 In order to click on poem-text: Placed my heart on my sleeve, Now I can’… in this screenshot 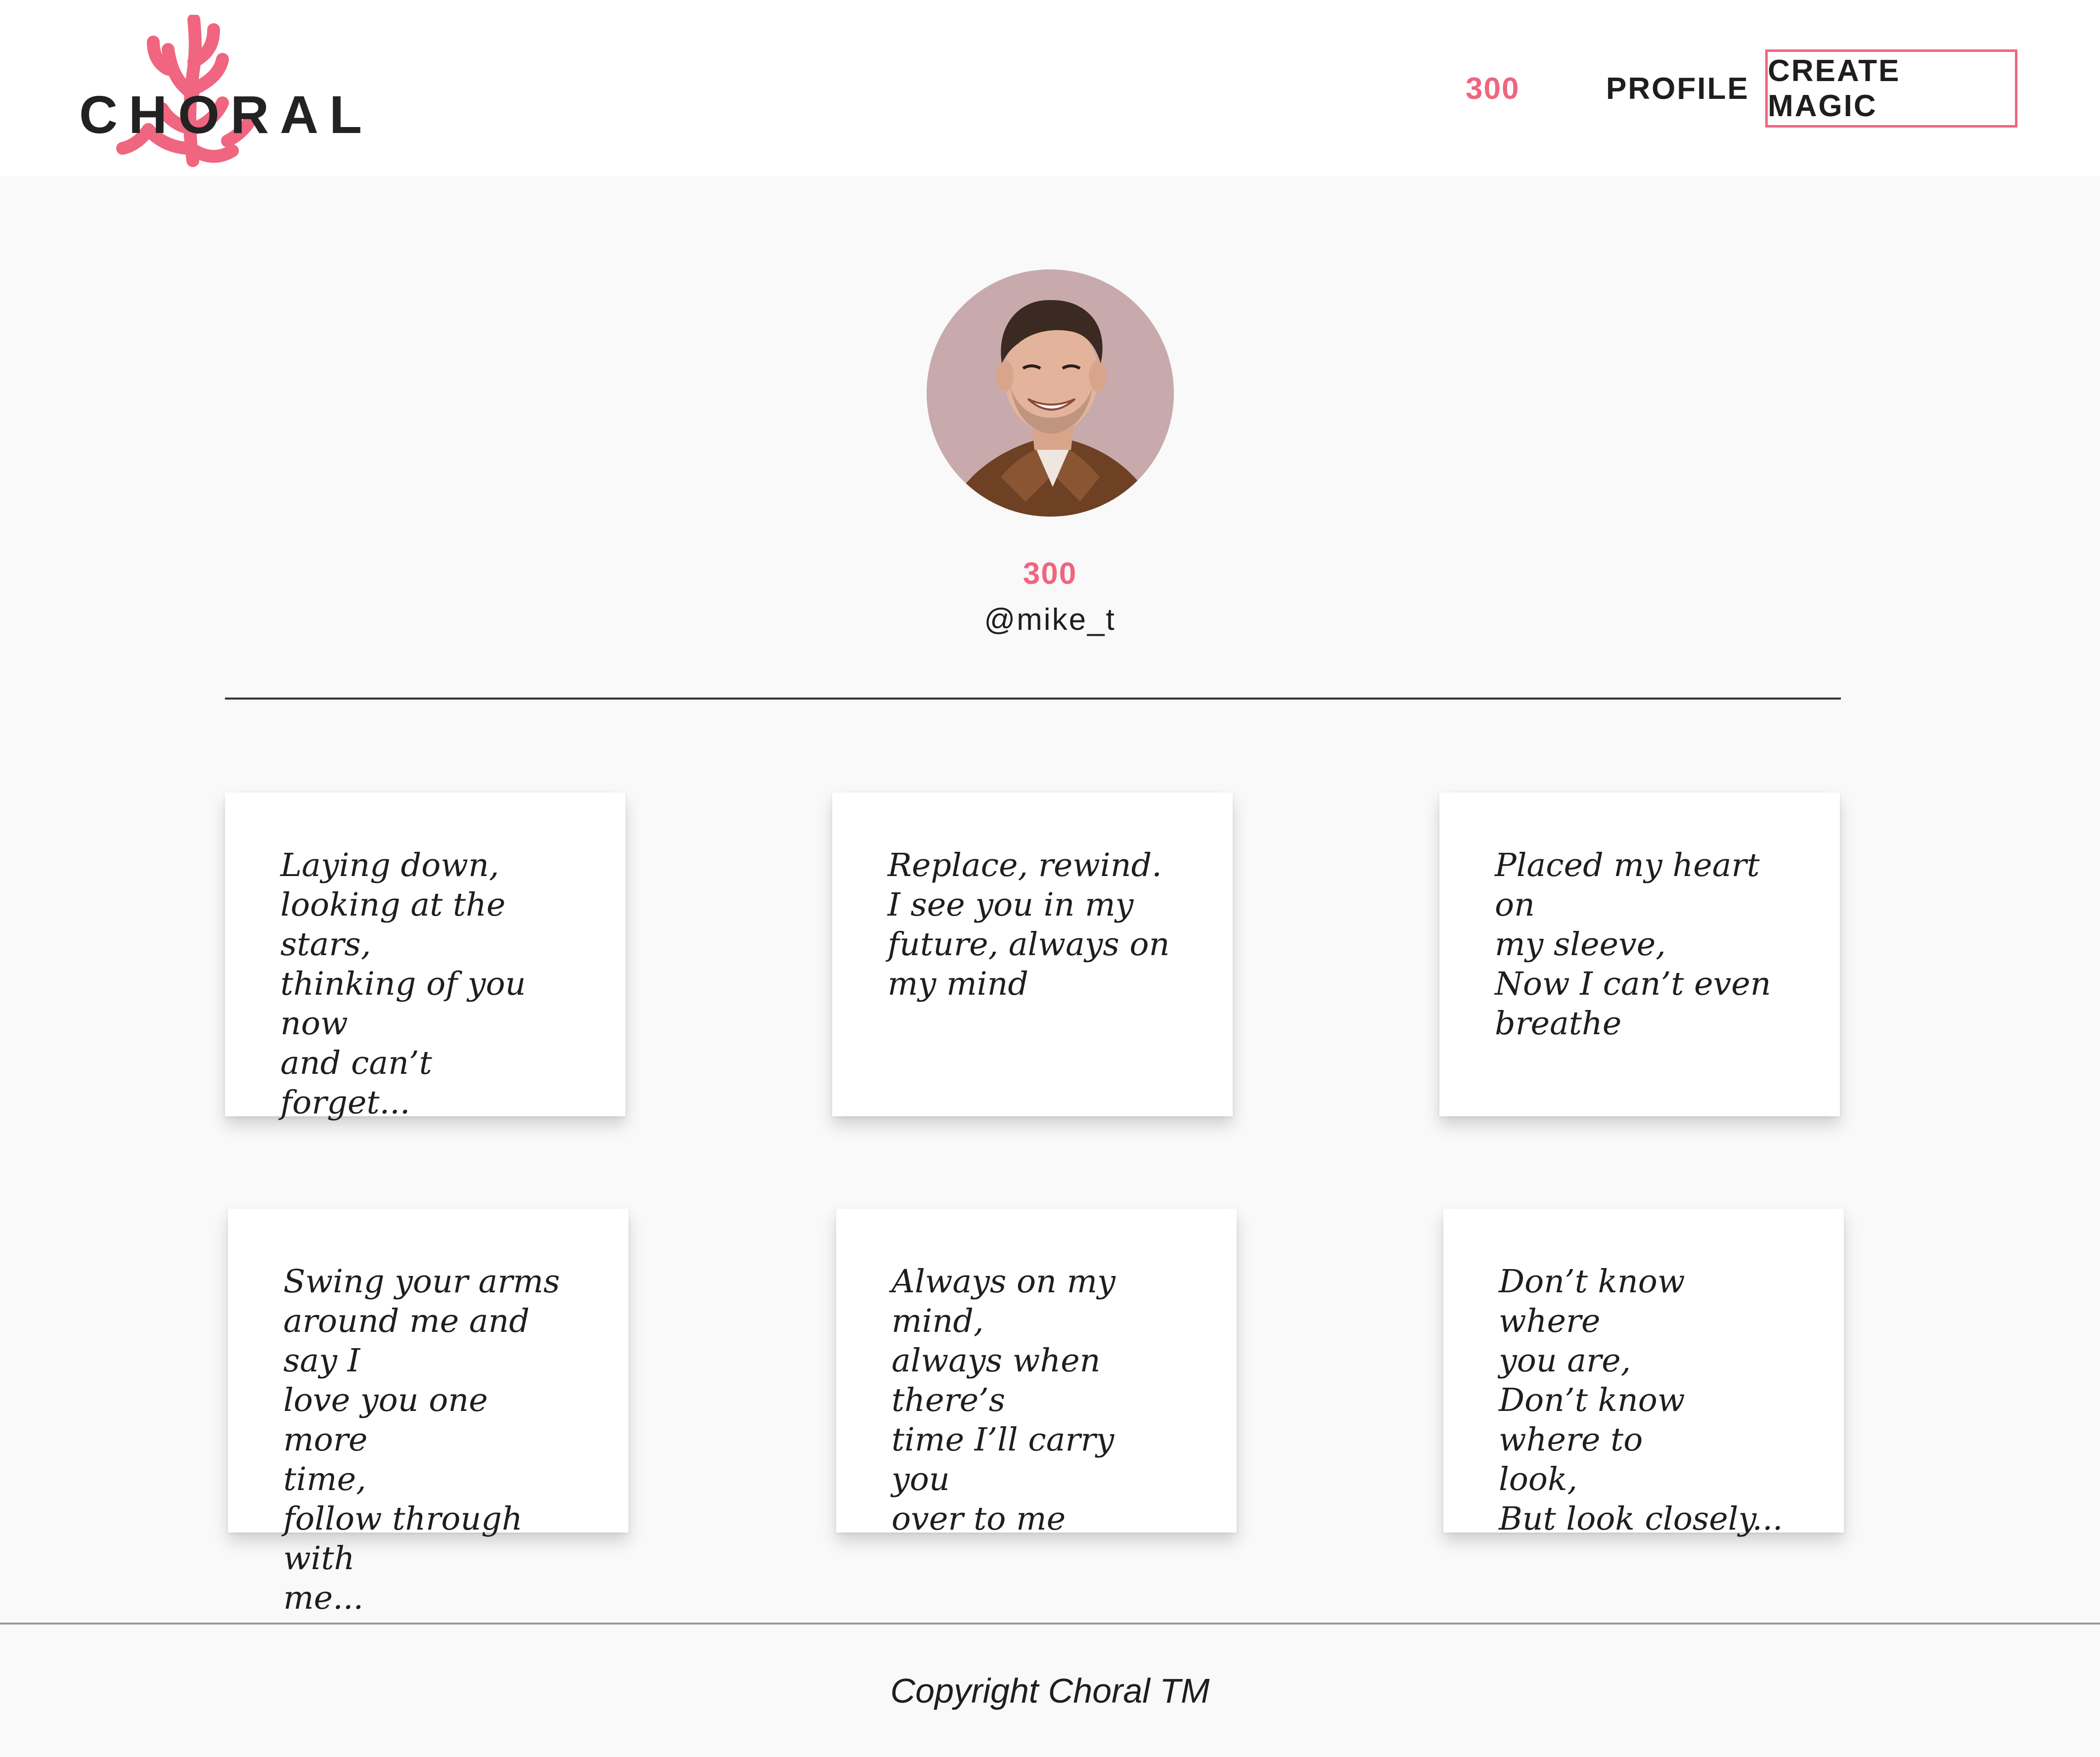, I will do `click(1633, 945)`.